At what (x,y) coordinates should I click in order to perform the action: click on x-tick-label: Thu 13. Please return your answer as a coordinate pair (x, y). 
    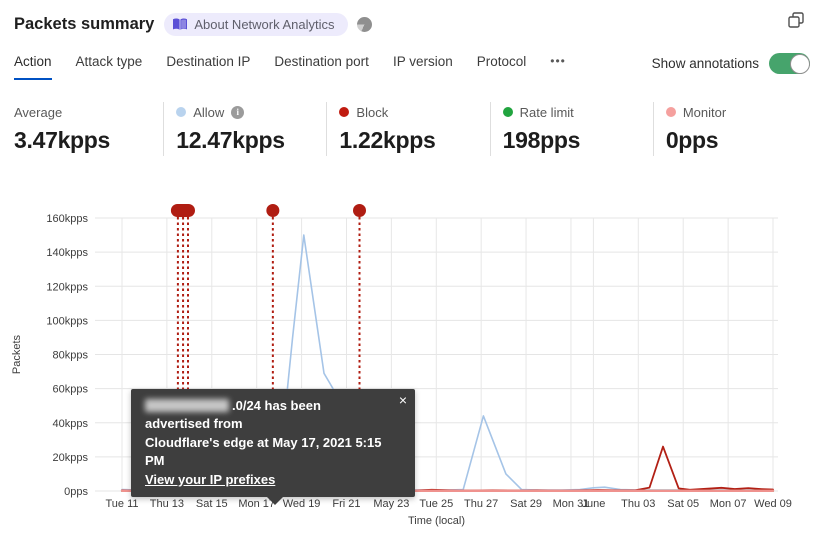
    Looking at the image, I should click on (167, 504).